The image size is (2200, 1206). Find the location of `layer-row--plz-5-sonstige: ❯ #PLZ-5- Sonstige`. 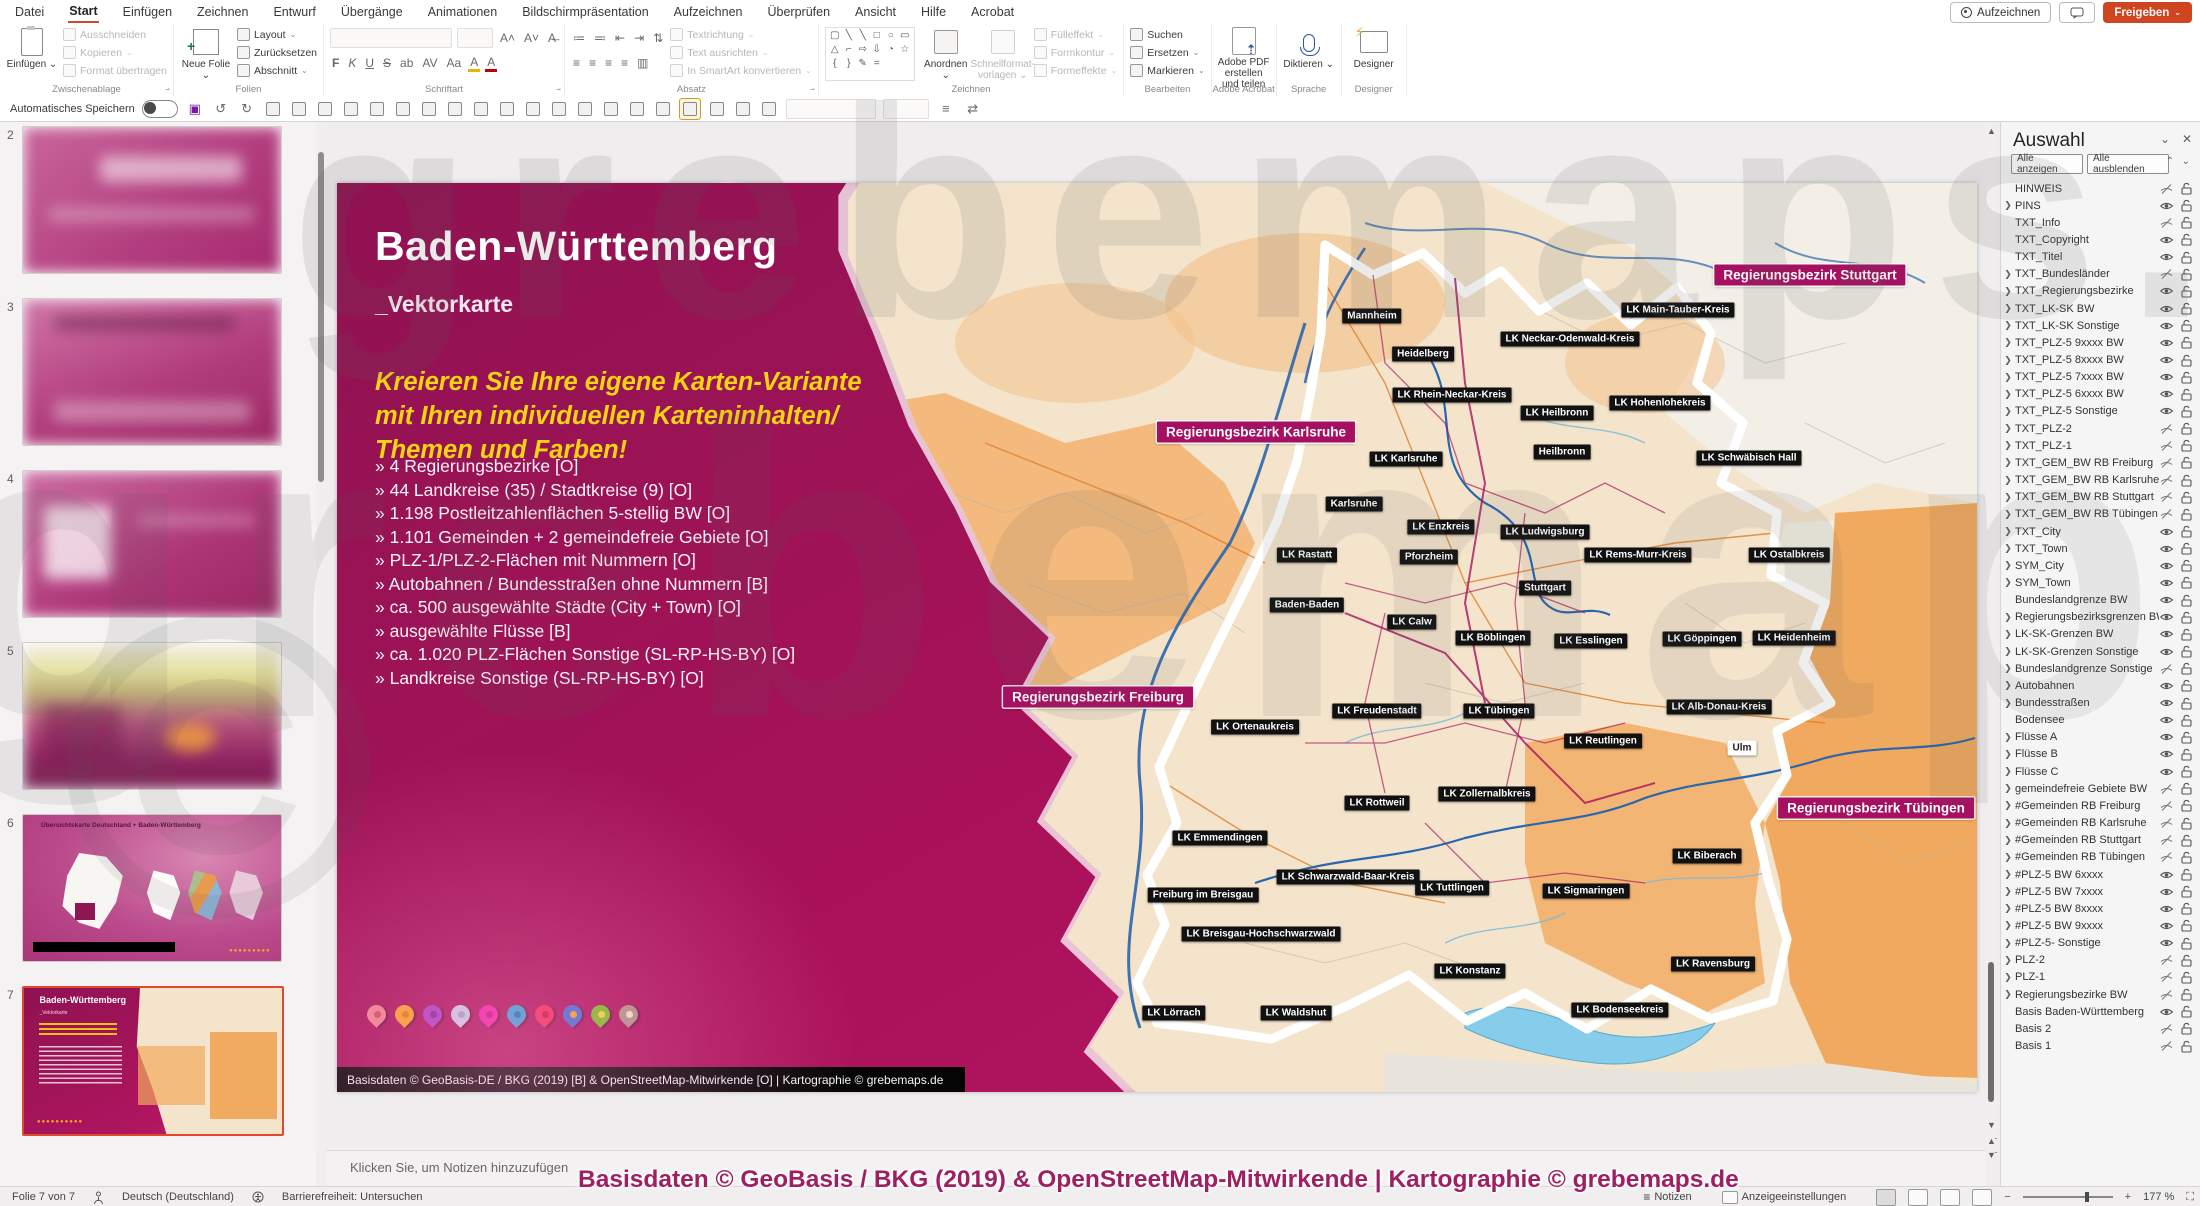

layer-row--plz-5-sonstige: ❯ #PLZ-5- Sonstige is located at coordinates (2100, 943).